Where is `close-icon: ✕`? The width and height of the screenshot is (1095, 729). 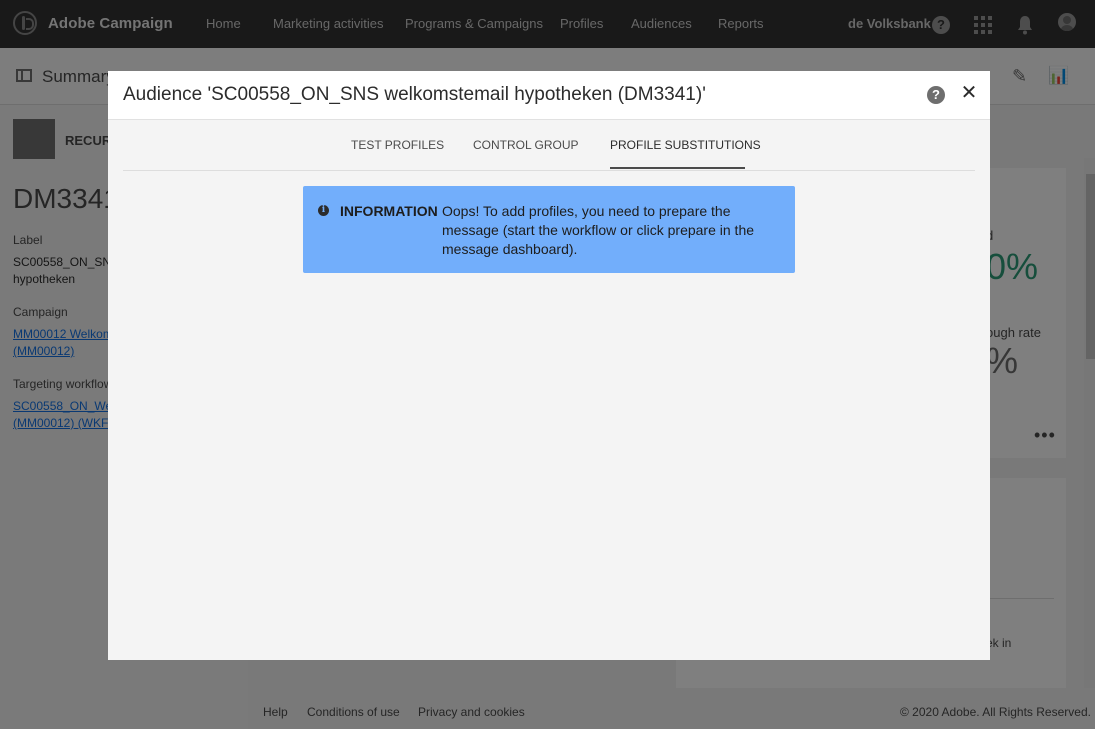
close-icon: ✕ is located at coordinates (969, 93).